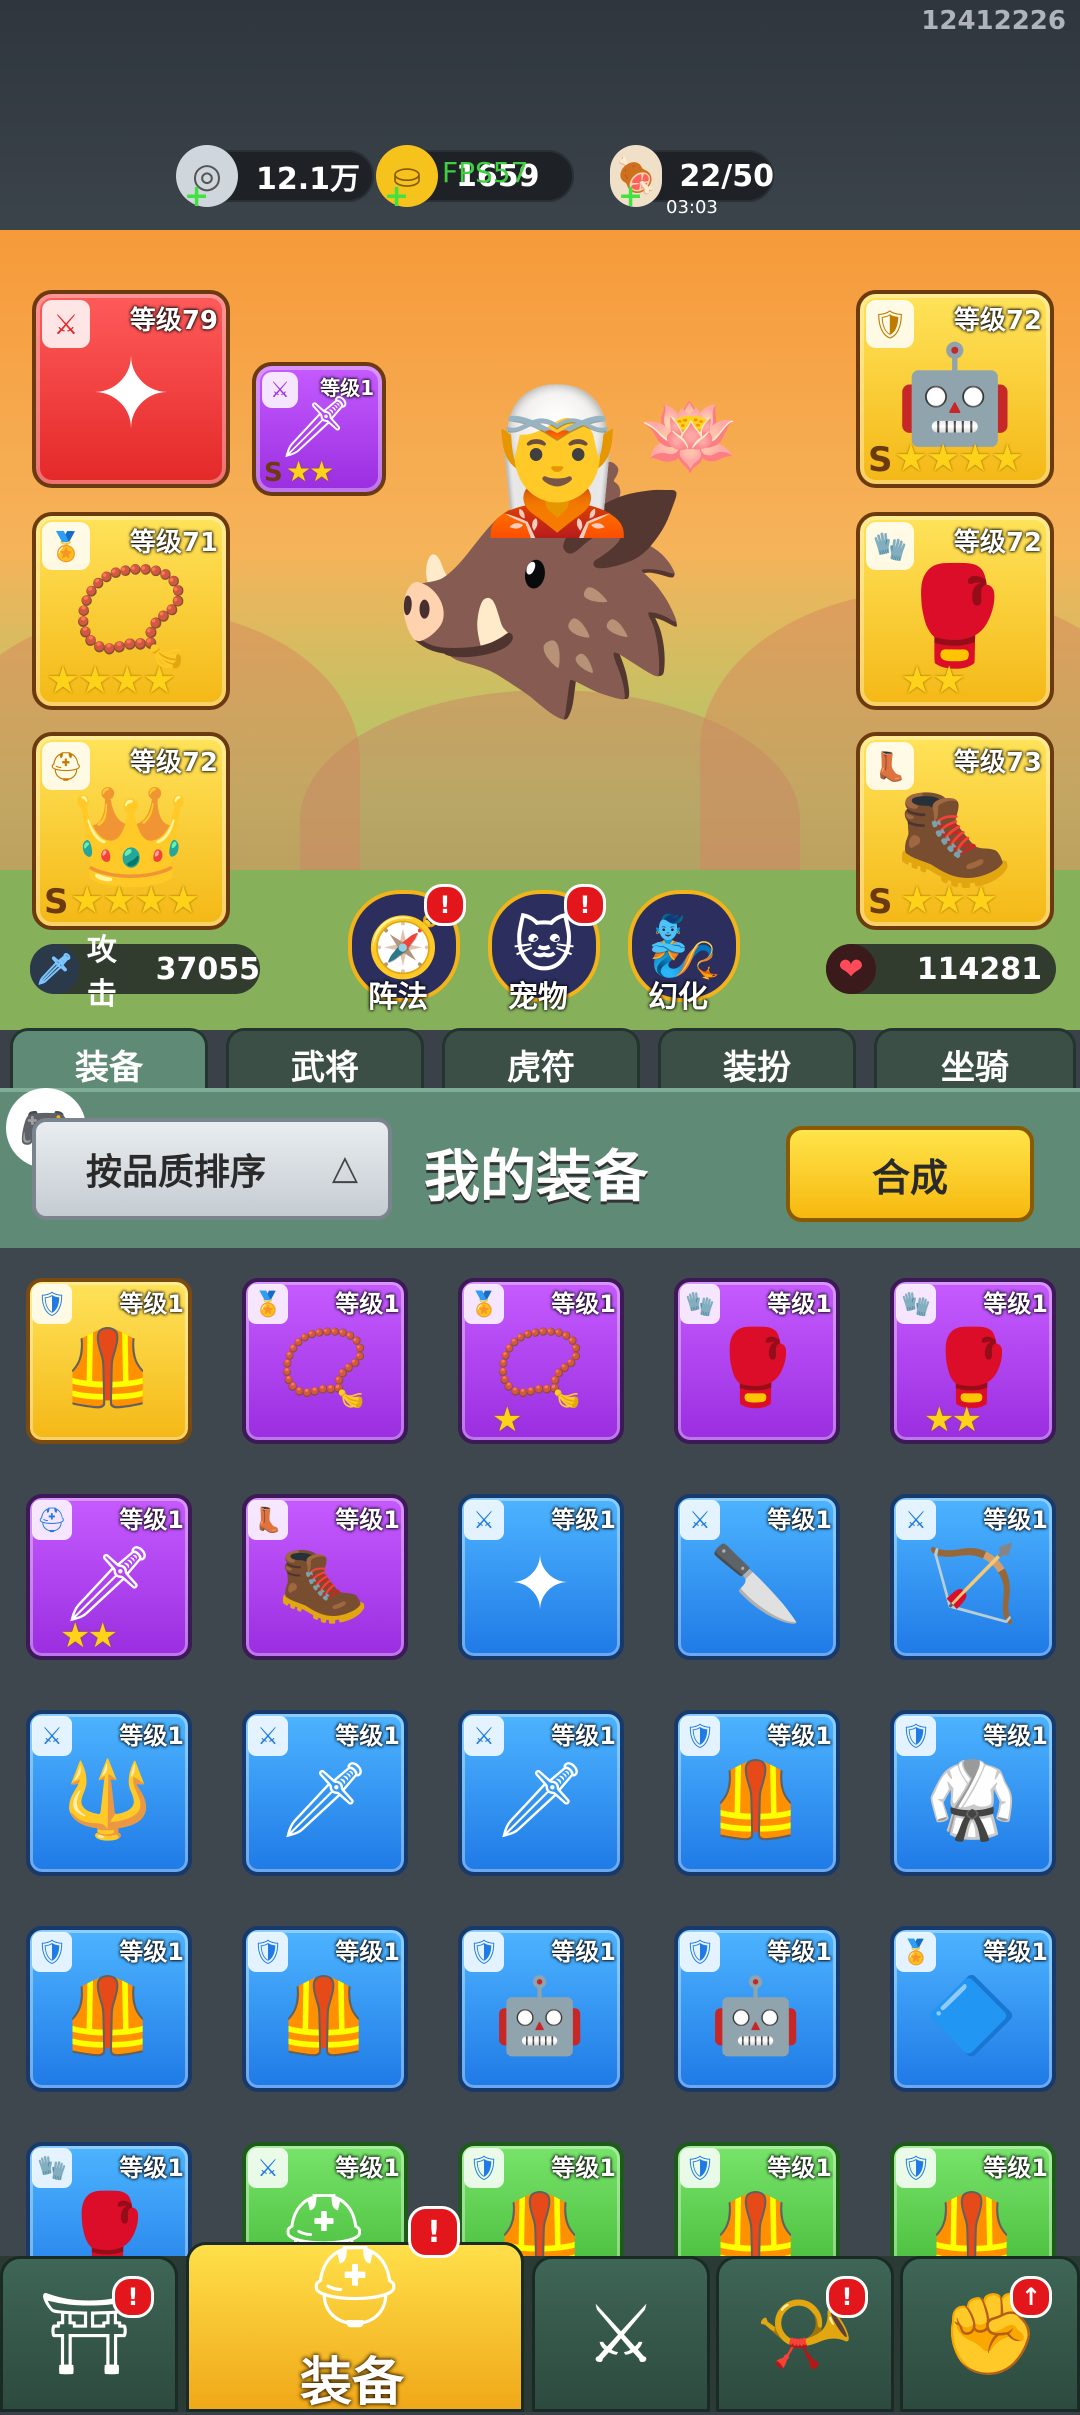  Describe the element at coordinates (997, 763) in the screenshot. I see `slot-level: 等级73` at that location.